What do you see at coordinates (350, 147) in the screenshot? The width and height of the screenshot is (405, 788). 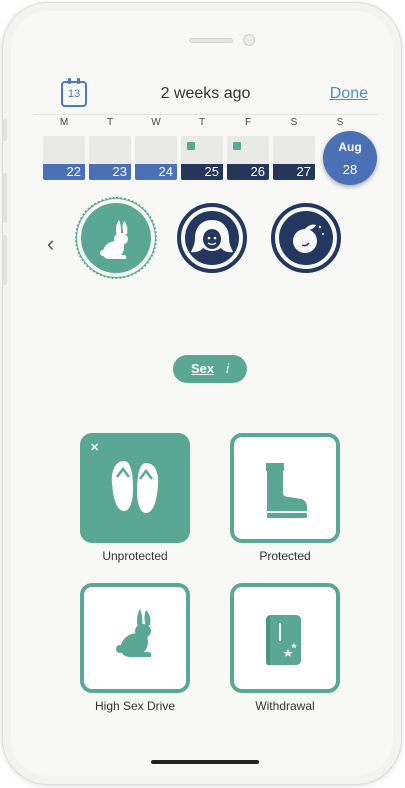 I see `selected-month: Aug` at bounding box center [350, 147].